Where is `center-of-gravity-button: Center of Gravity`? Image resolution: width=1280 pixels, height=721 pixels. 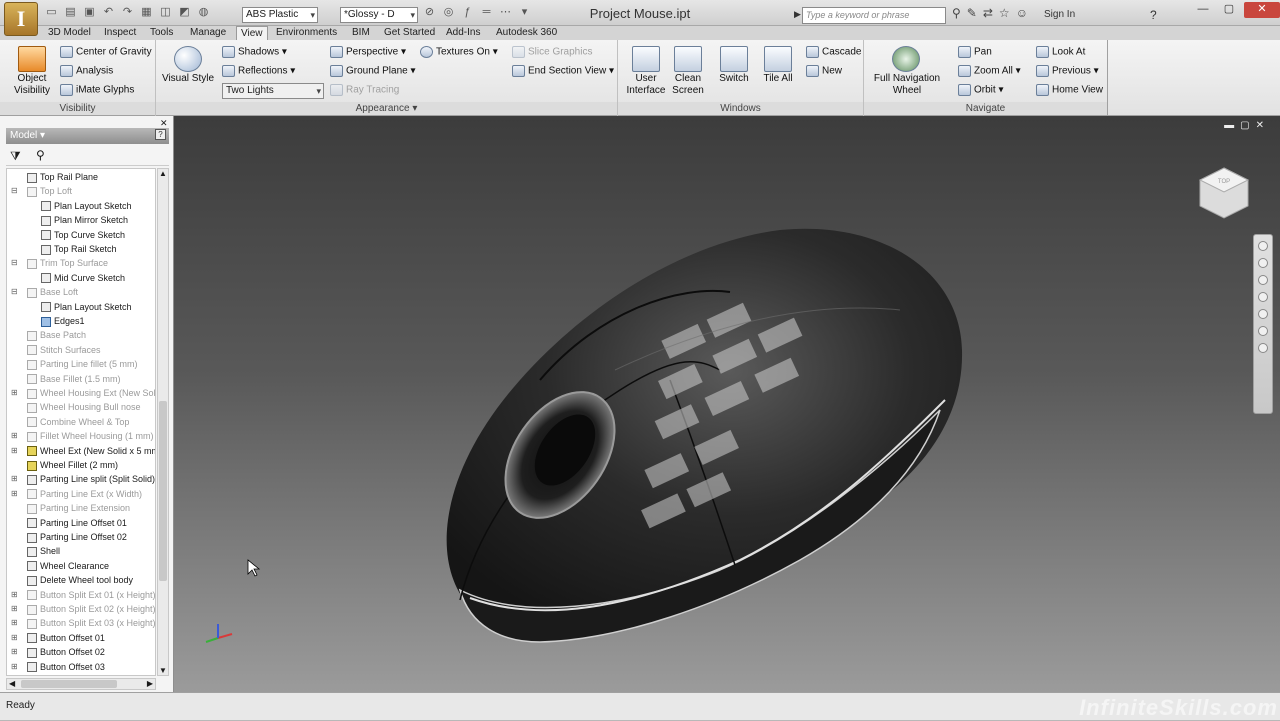
center-of-gravity-button: Center of Gravity is located at coordinates (106, 52).